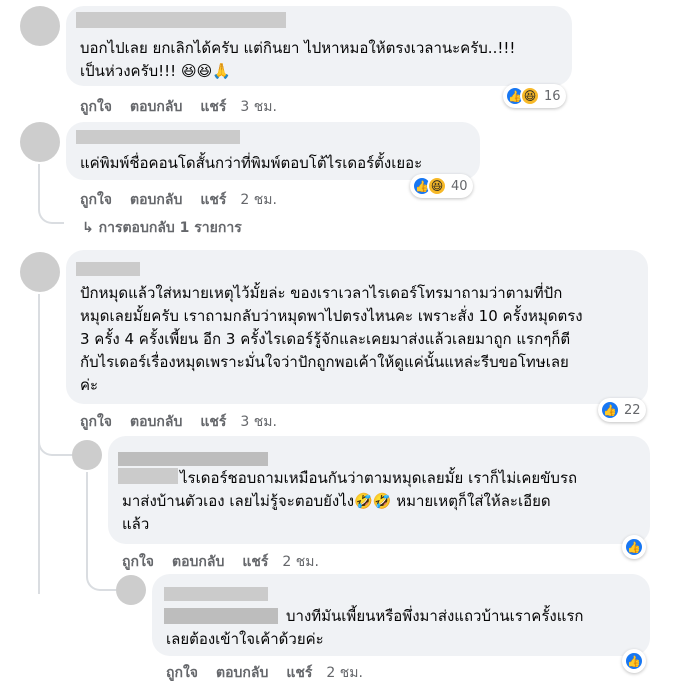  Describe the element at coordinates (162, 228) in the screenshot. I see `view-replies-link: ↳ การตอบกลับ 1 รายการ` at that location.